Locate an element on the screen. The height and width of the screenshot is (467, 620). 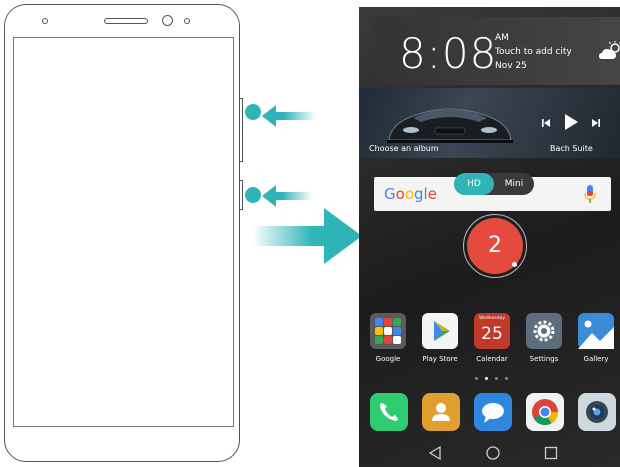
google-logo: Google is located at coordinates (410, 194).